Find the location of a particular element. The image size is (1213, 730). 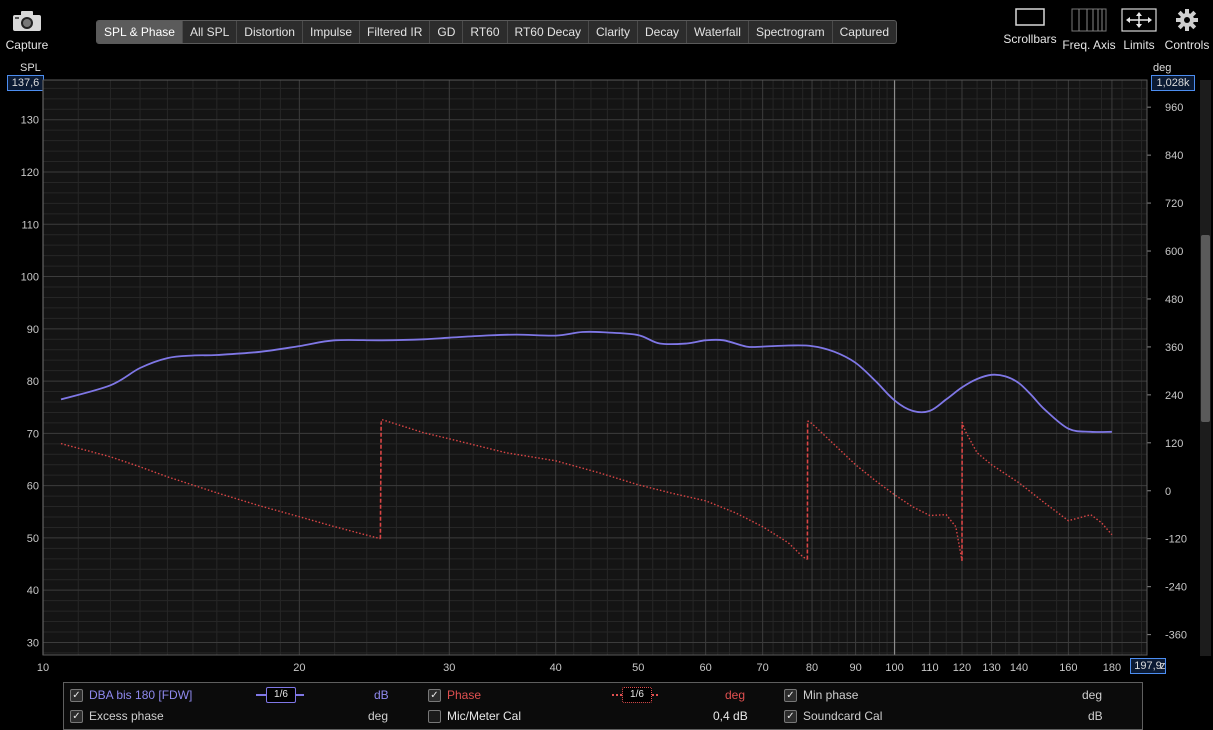

y-left-tick-label: 70 is located at coordinates (33, 434).